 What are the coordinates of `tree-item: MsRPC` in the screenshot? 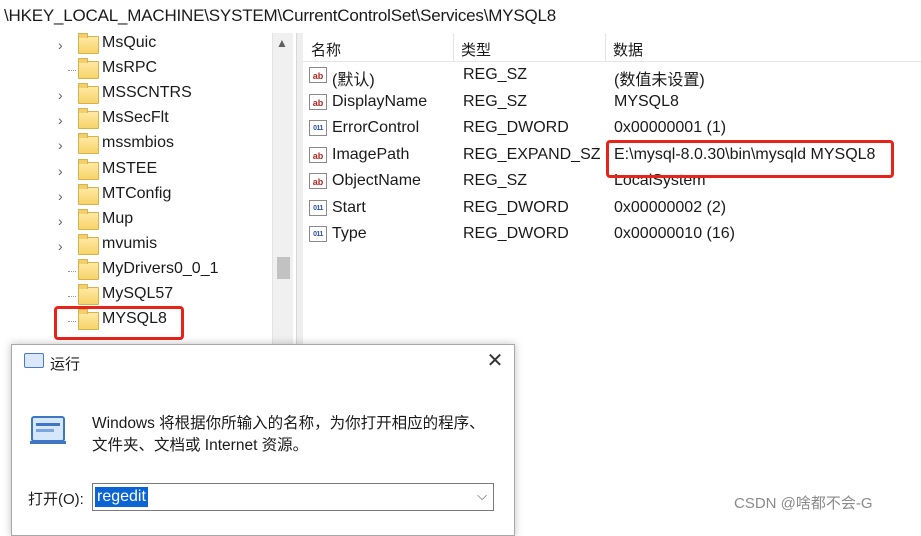 It's located at (136, 70).